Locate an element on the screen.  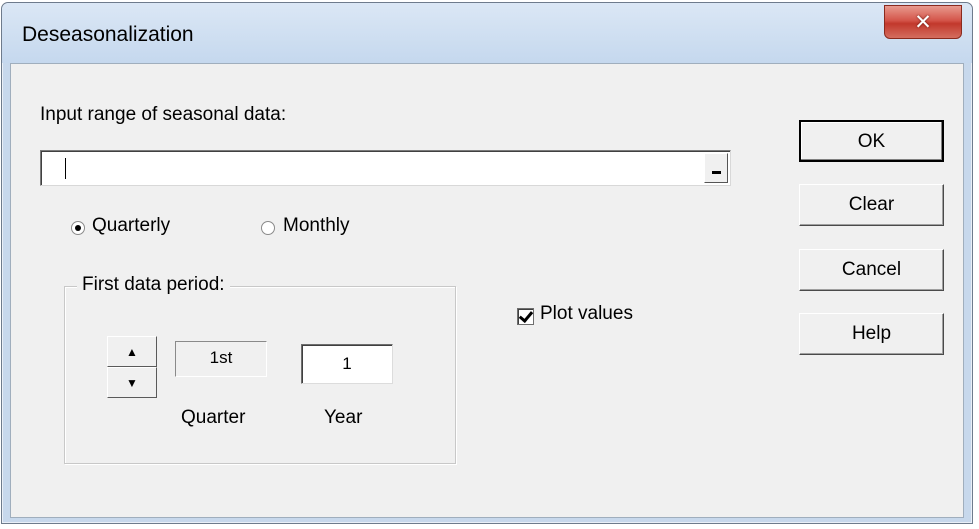
radio-monthly-indicator is located at coordinates (268, 228).